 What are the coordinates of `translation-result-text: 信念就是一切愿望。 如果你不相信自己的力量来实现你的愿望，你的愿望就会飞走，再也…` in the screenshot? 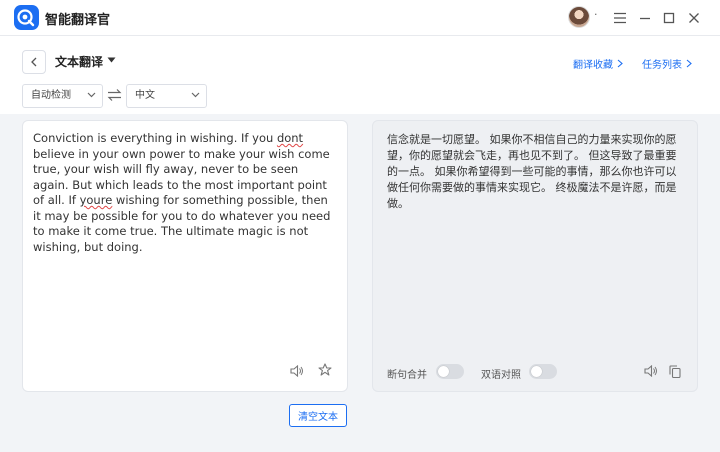 It's located at (532, 171).